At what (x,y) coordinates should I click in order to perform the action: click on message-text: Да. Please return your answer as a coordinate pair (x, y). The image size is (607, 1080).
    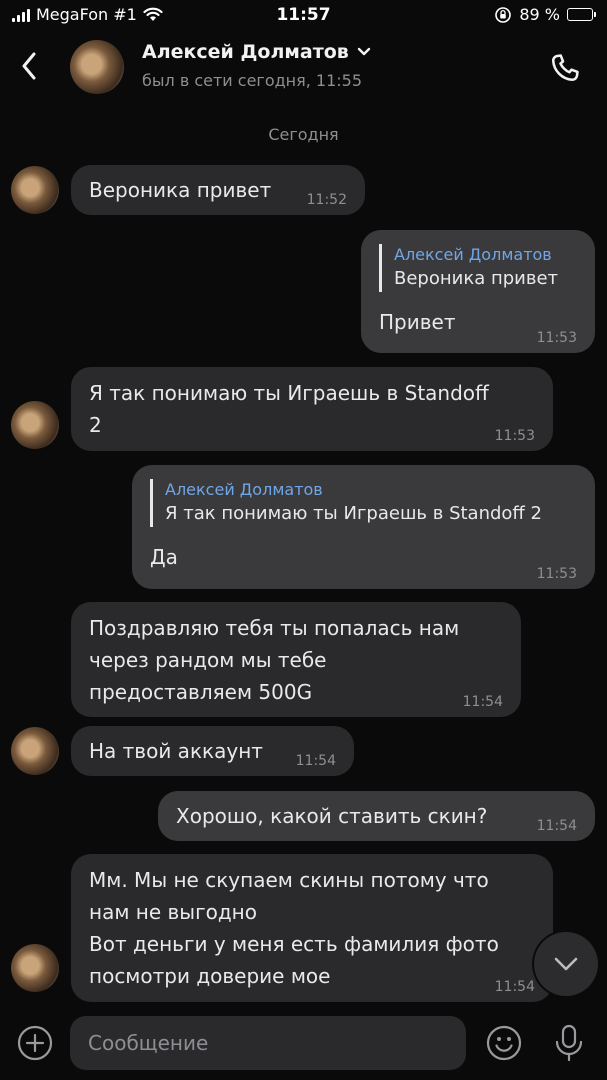
    Looking at the image, I should click on (164, 557).